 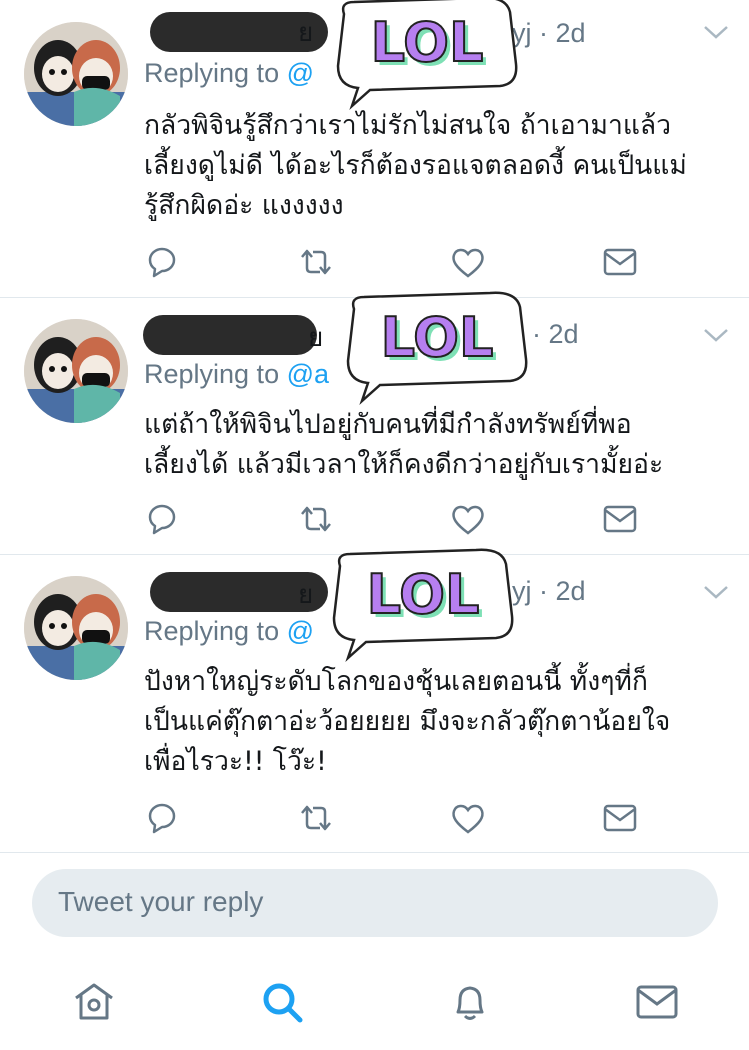 What do you see at coordinates (235, 761) in the screenshot?
I see `tweet-text-line: เพื่อไรวะ!! โว๊ะ!` at bounding box center [235, 761].